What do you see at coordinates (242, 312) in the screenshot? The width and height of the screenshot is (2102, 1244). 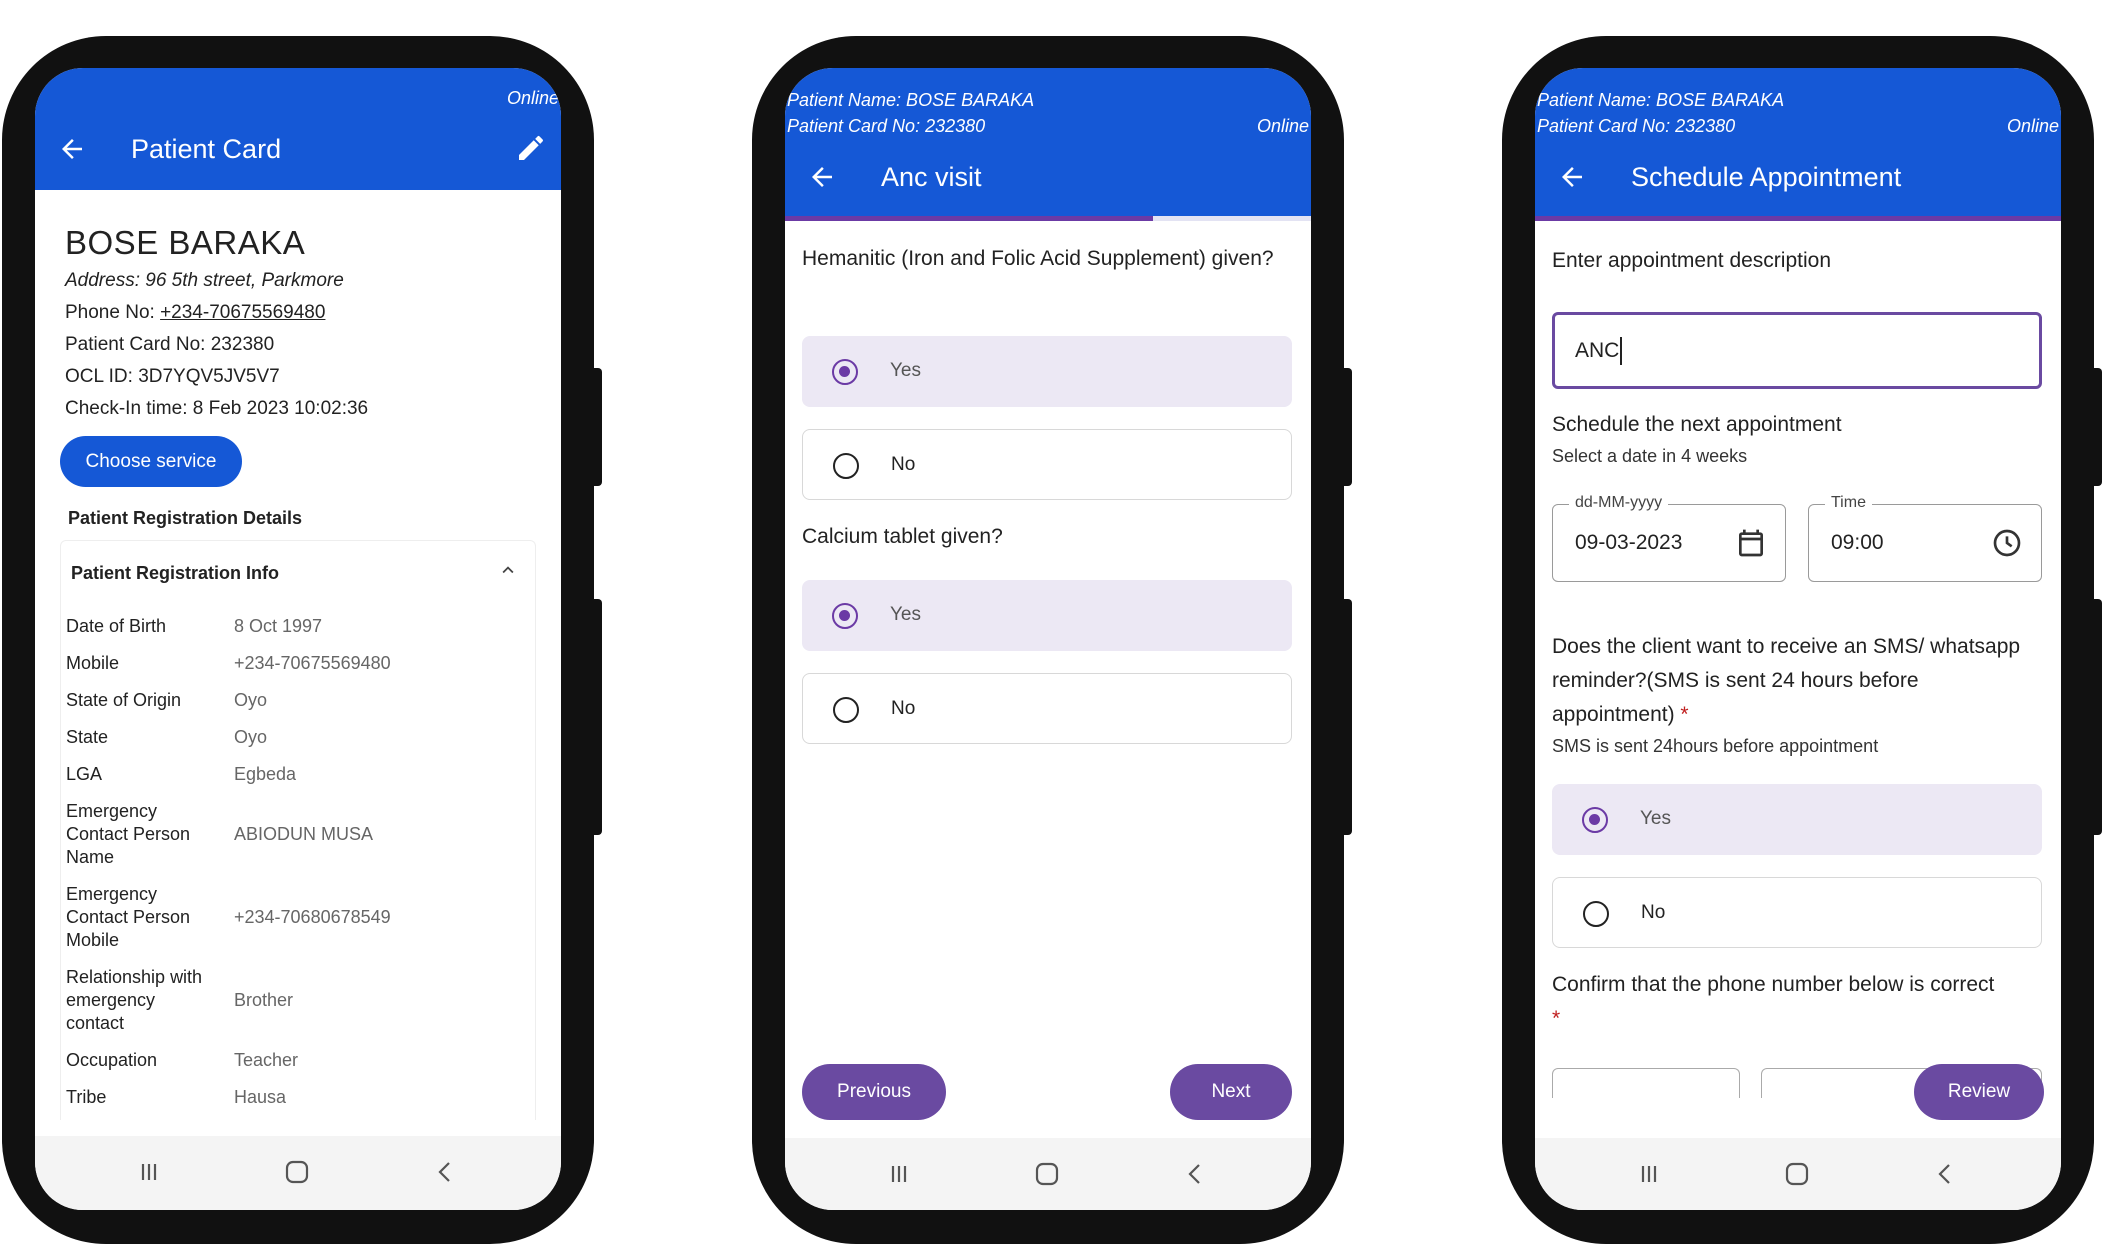 I see `phone-link: +234-70675569480` at bounding box center [242, 312].